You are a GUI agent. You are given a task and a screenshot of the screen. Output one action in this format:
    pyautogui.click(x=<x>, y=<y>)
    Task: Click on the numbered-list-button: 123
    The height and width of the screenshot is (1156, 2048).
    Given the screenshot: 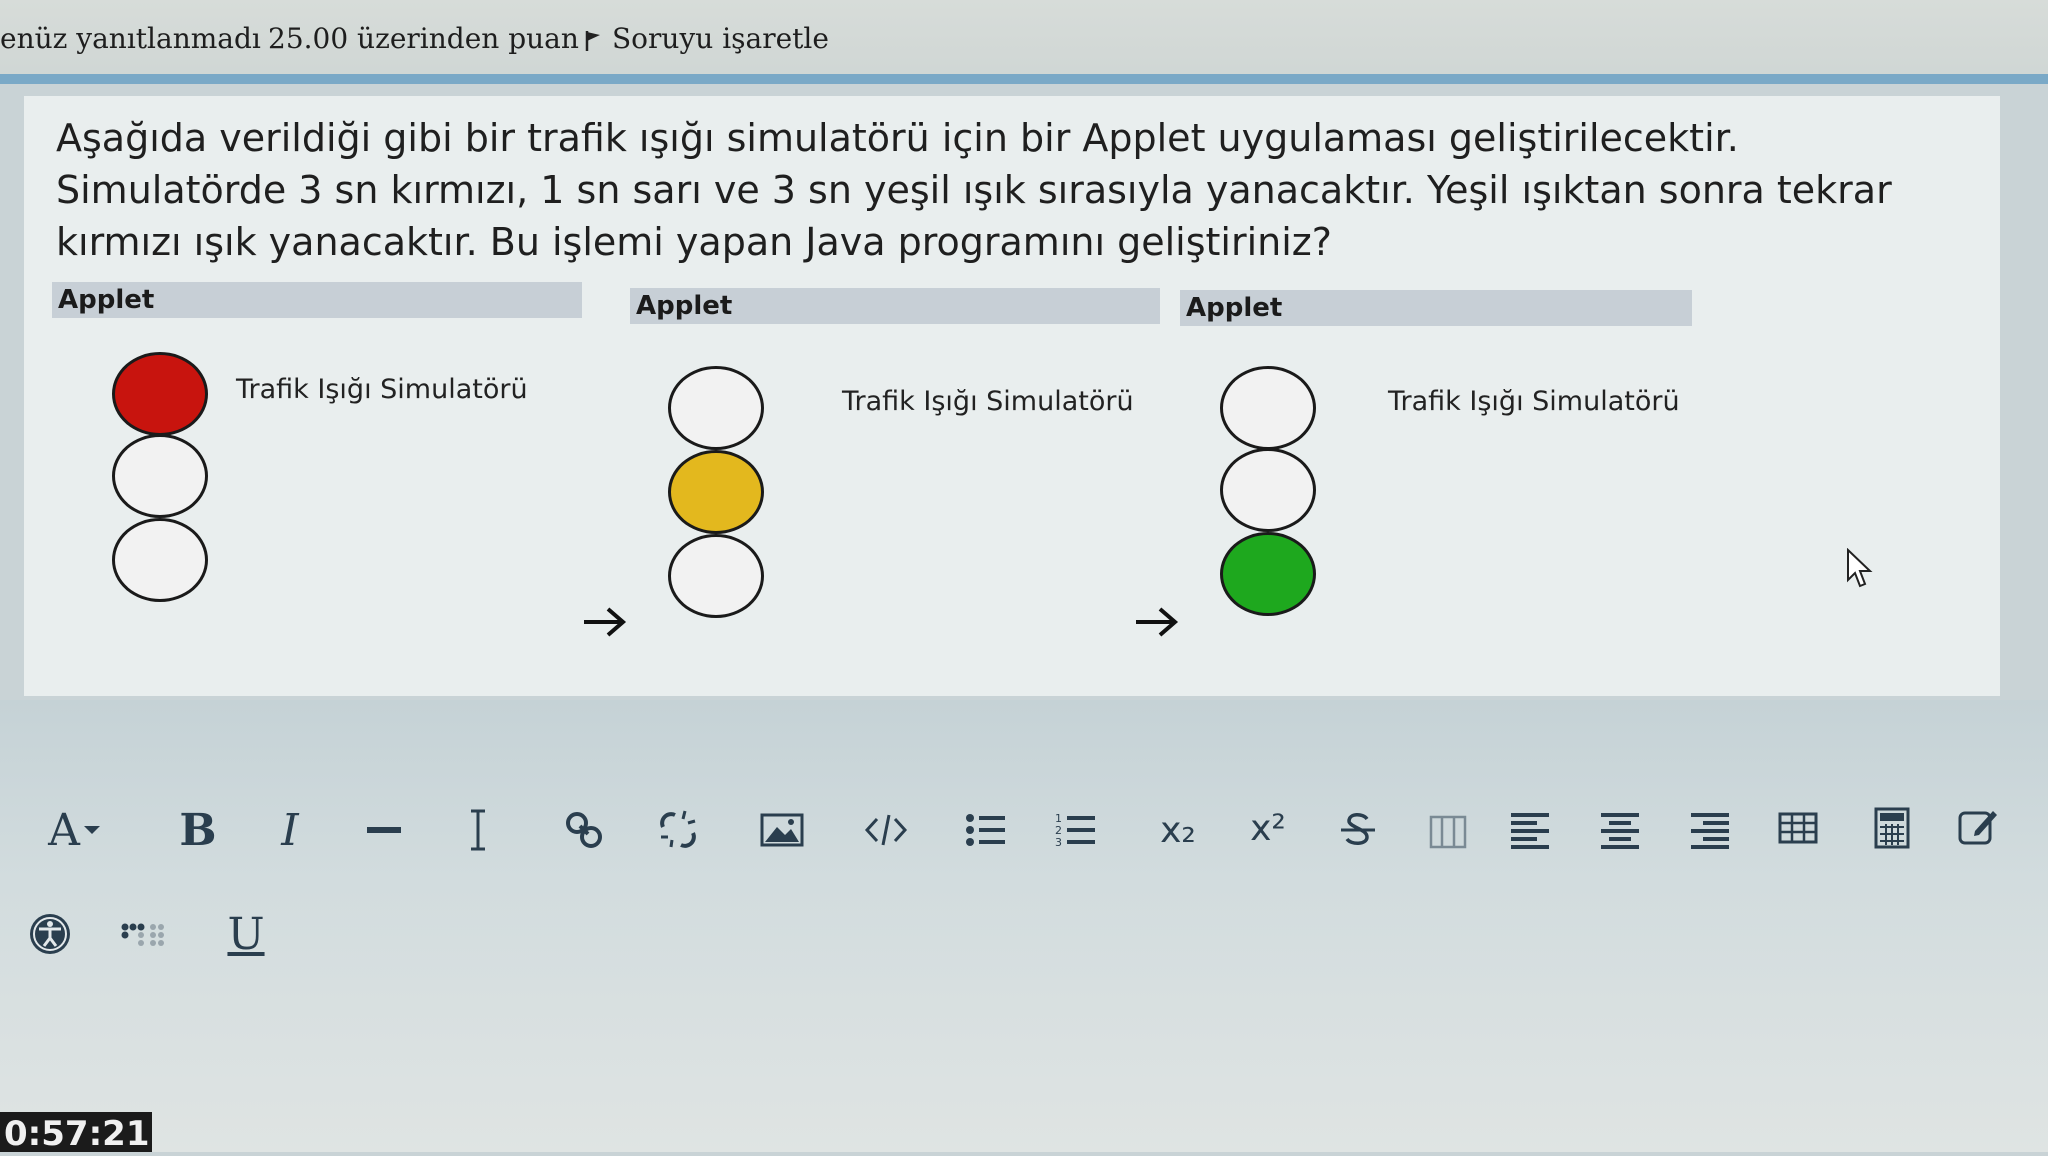 What is the action you would take?
    pyautogui.click(x=1076, y=830)
    